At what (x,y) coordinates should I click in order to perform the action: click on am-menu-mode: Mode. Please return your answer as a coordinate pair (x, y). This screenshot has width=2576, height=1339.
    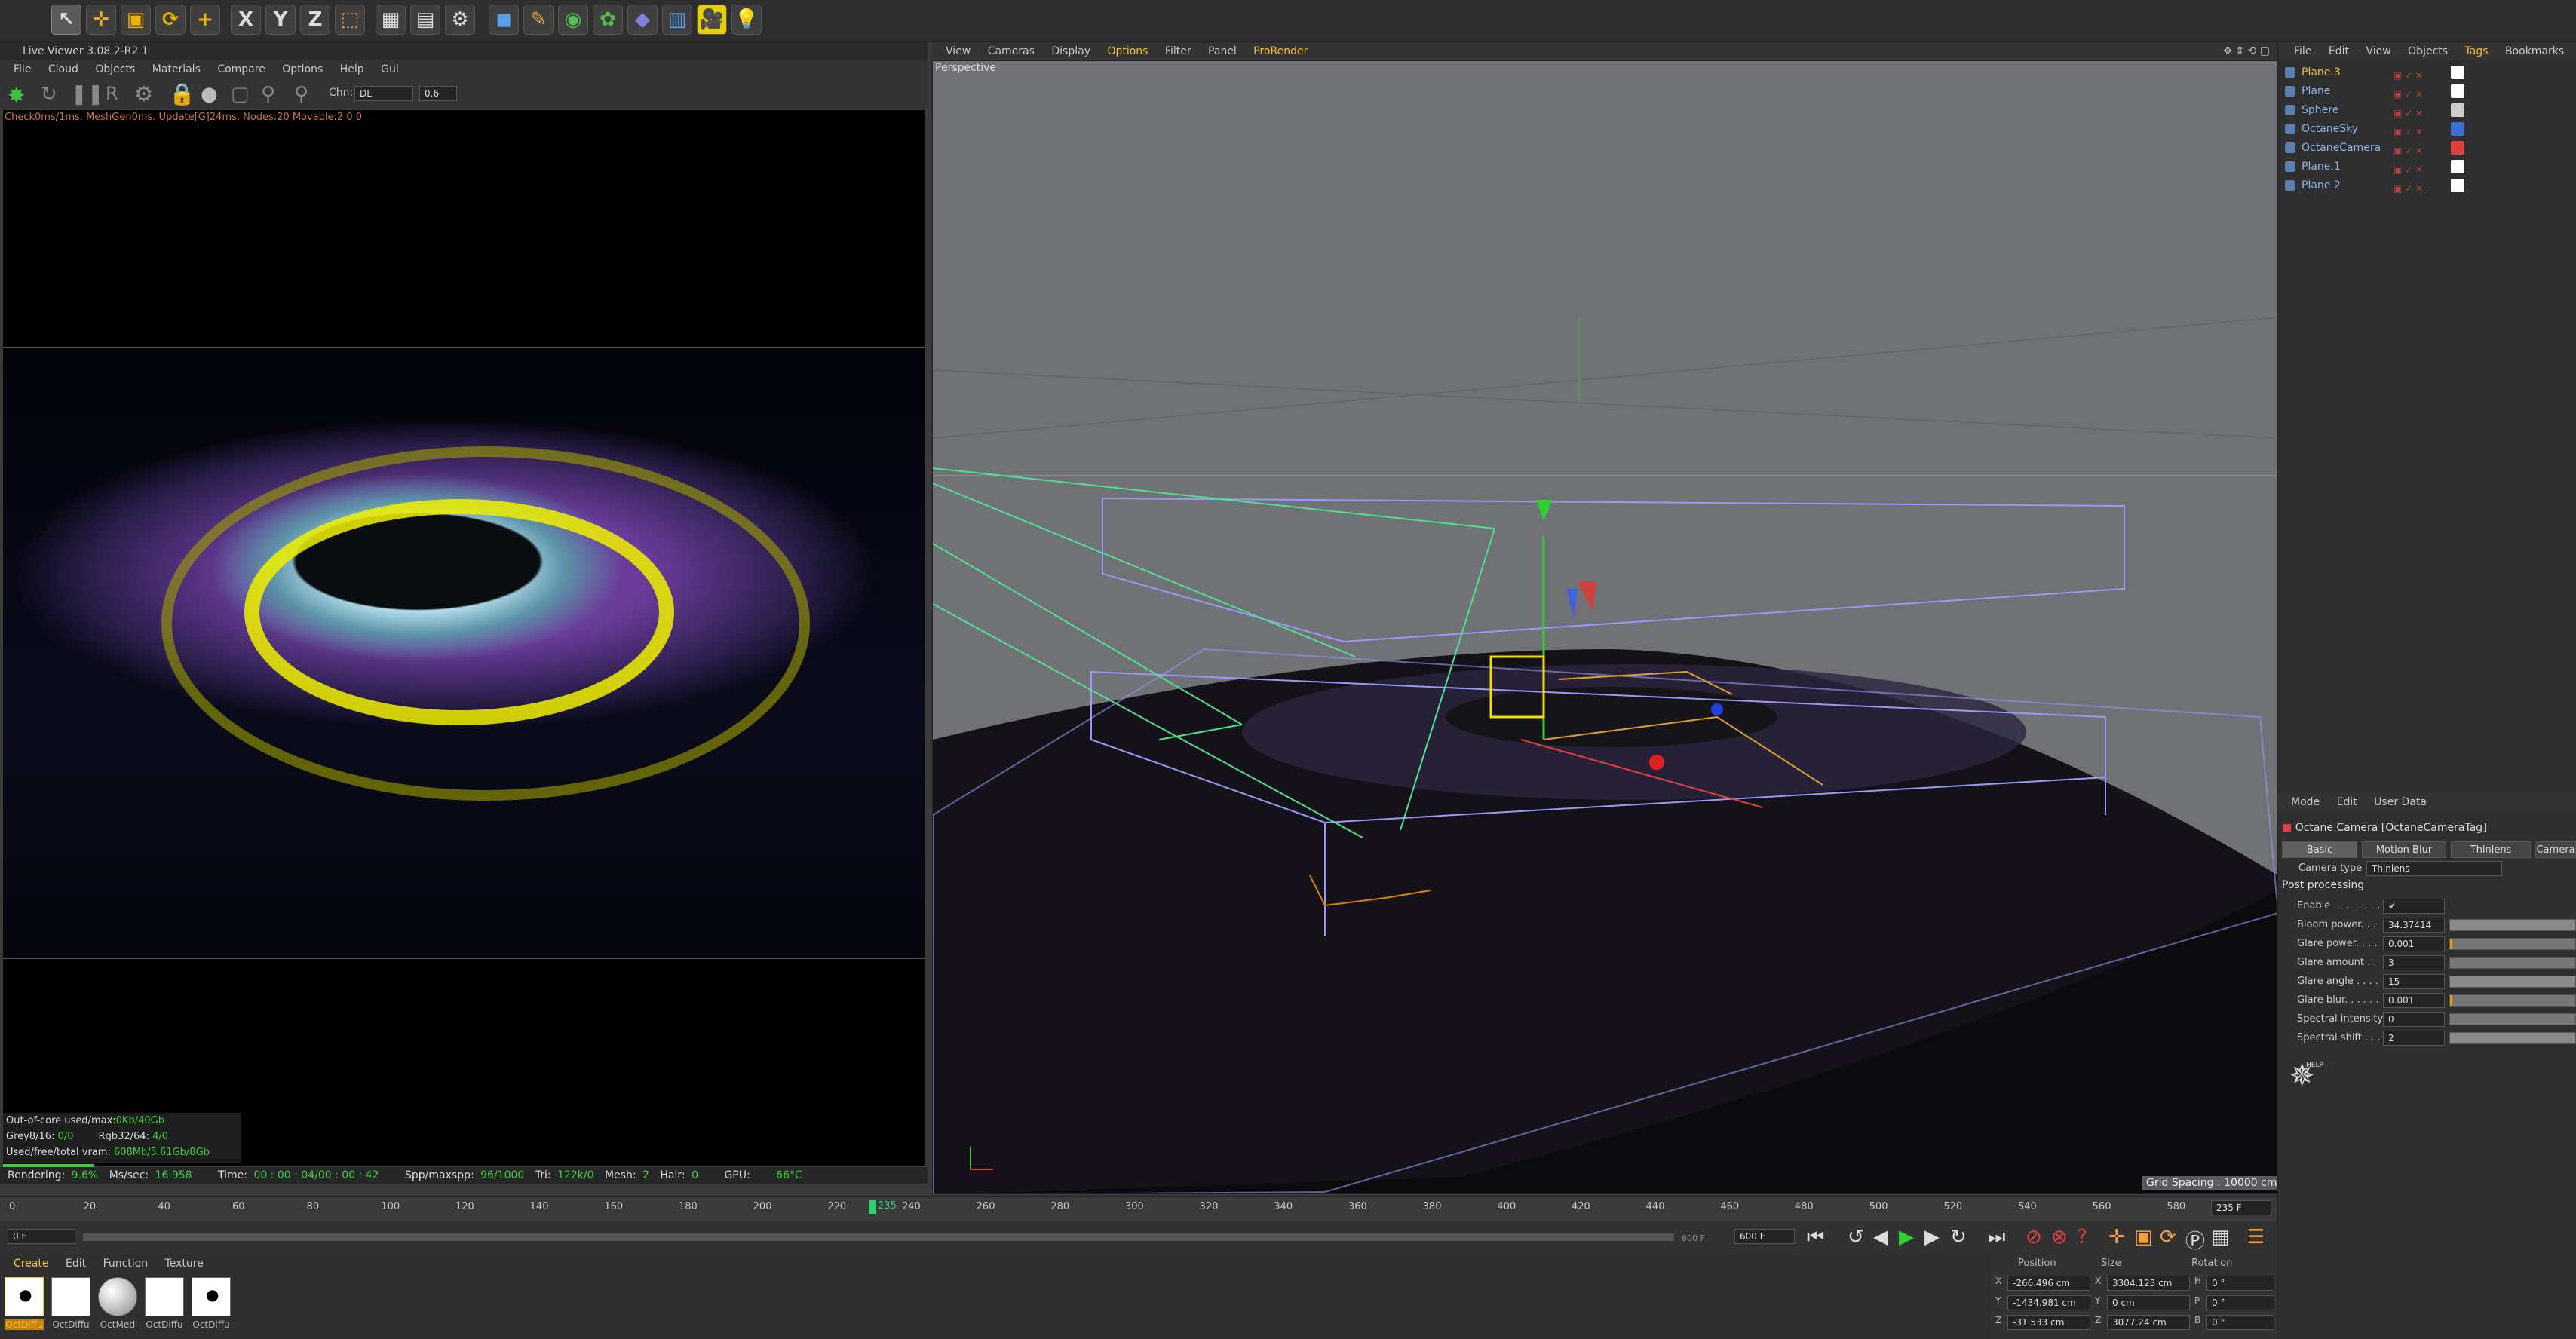
    Looking at the image, I should click on (2305, 802).